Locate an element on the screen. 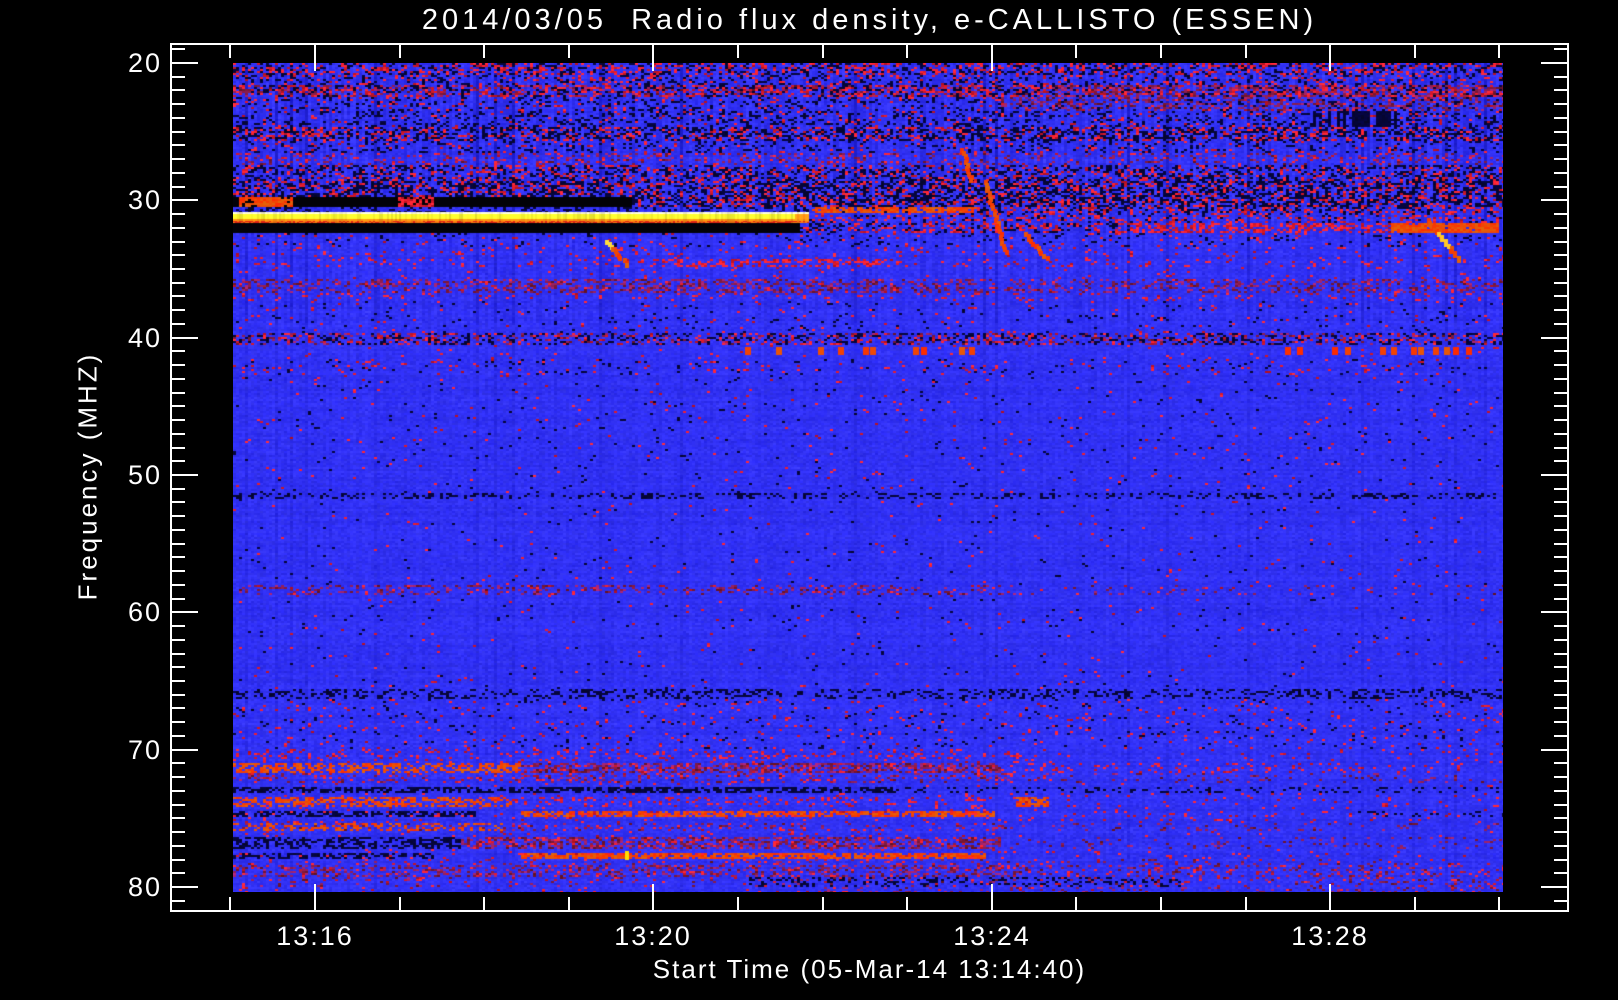  x-axis-title: Start Time (05-Mar-14 13:14:40) is located at coordinates (869, 969).